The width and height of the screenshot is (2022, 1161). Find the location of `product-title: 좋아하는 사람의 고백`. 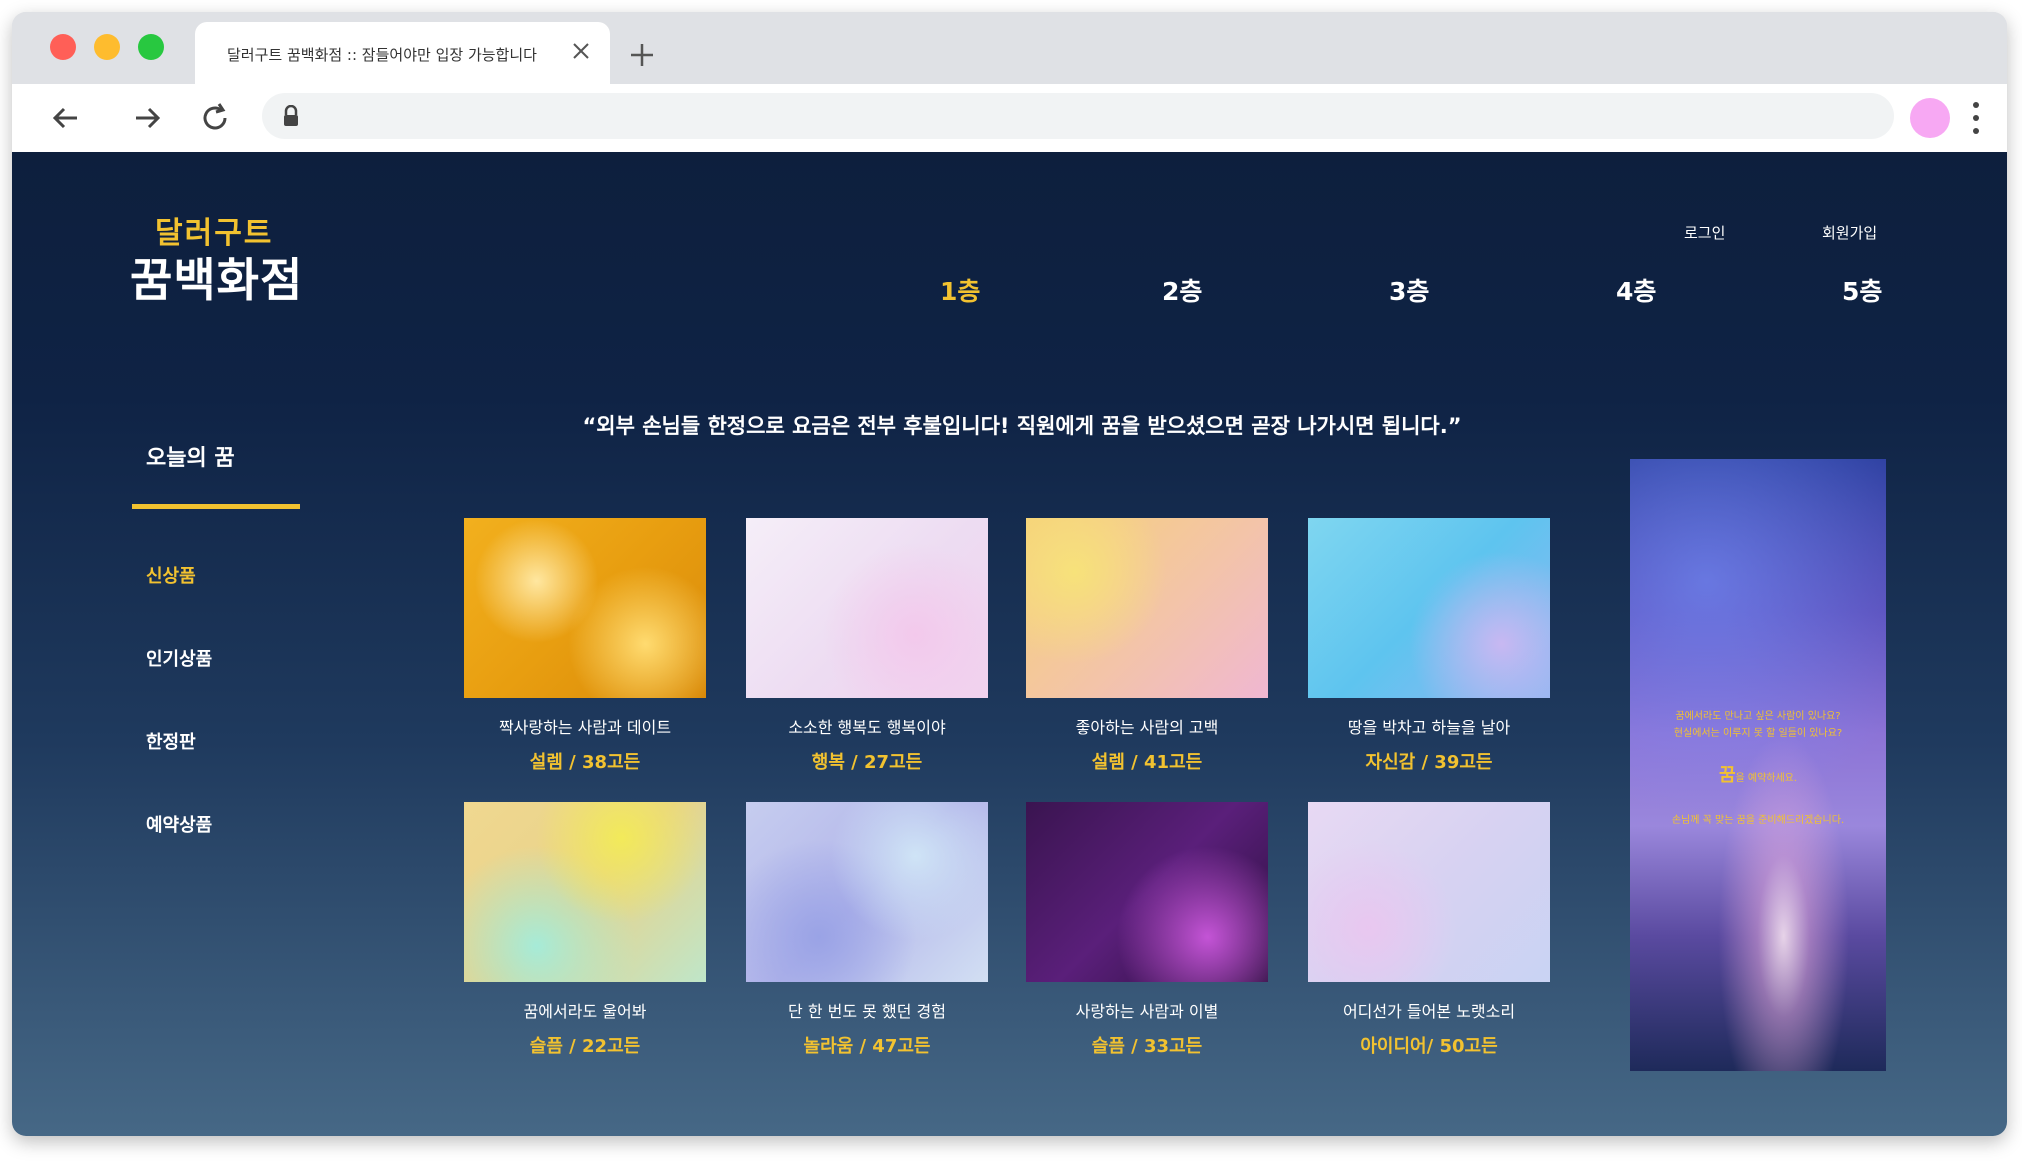

product-title: 좋아하는 사람의 고백 is located at coordinates (1147, 726).